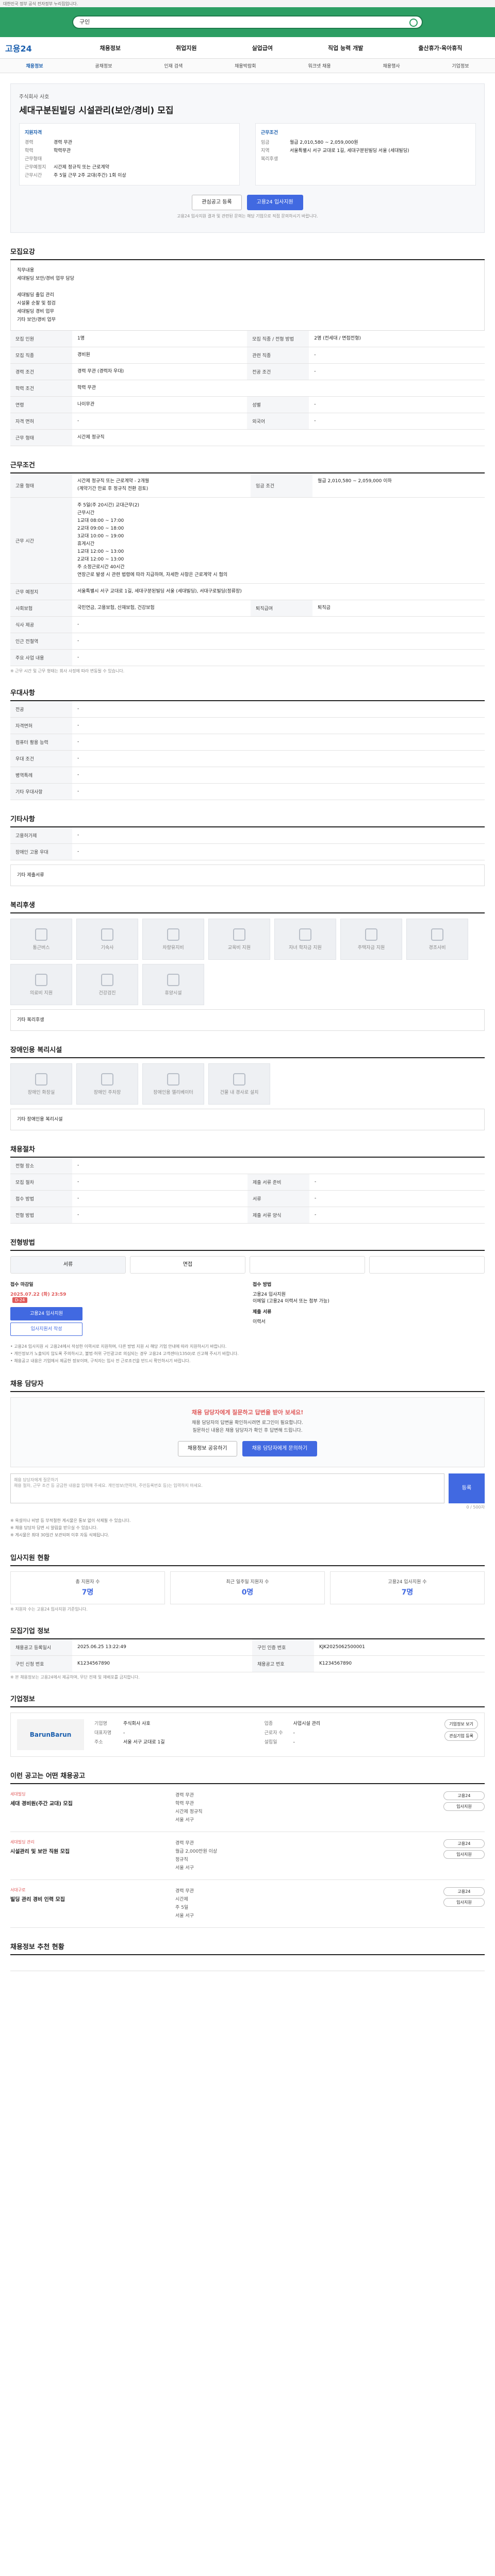  What do you see at coordinates (391, 65) in the screenshot?
I see `subnav-item: 채용행사` at bounding box center [391, 65].